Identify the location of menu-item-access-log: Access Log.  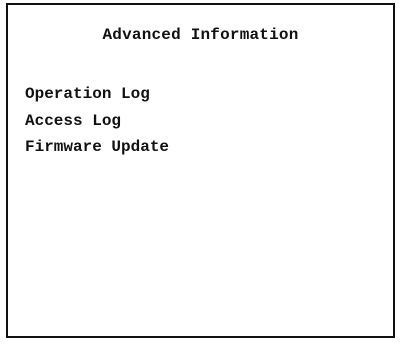
(97, 121).